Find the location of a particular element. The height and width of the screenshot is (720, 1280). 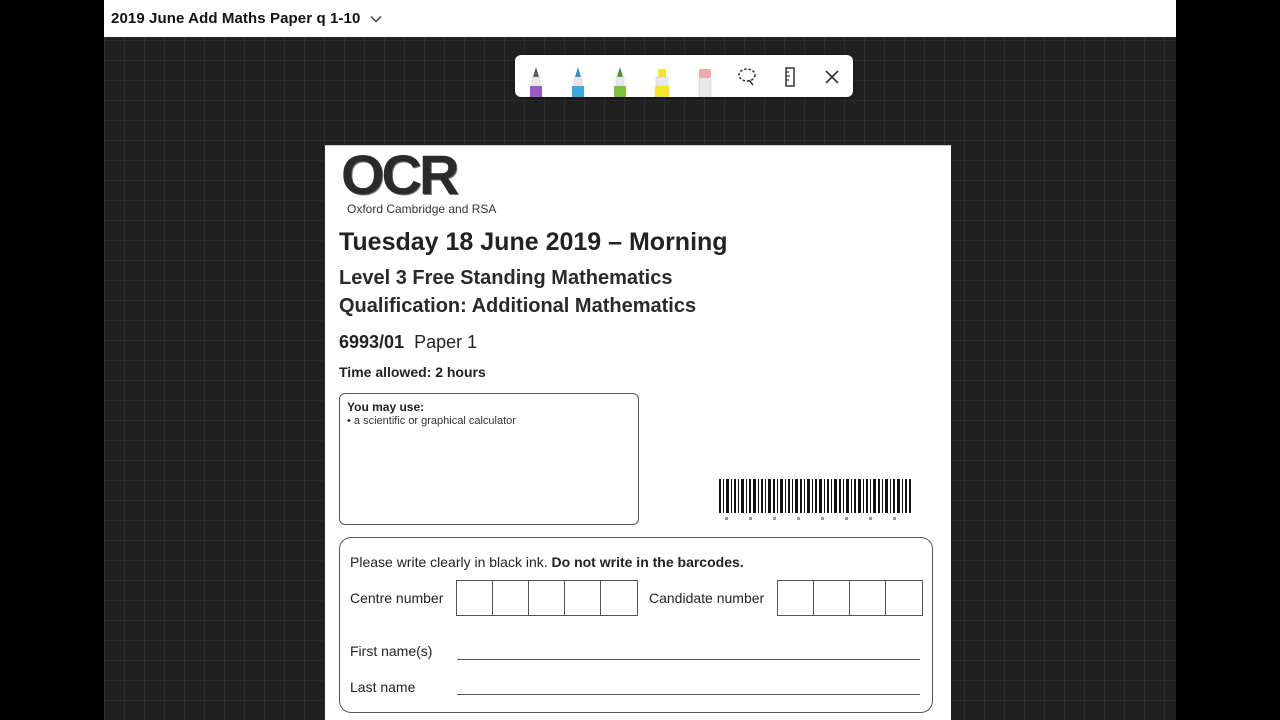

lasso-select-icon is located at coordinates (747, 77).